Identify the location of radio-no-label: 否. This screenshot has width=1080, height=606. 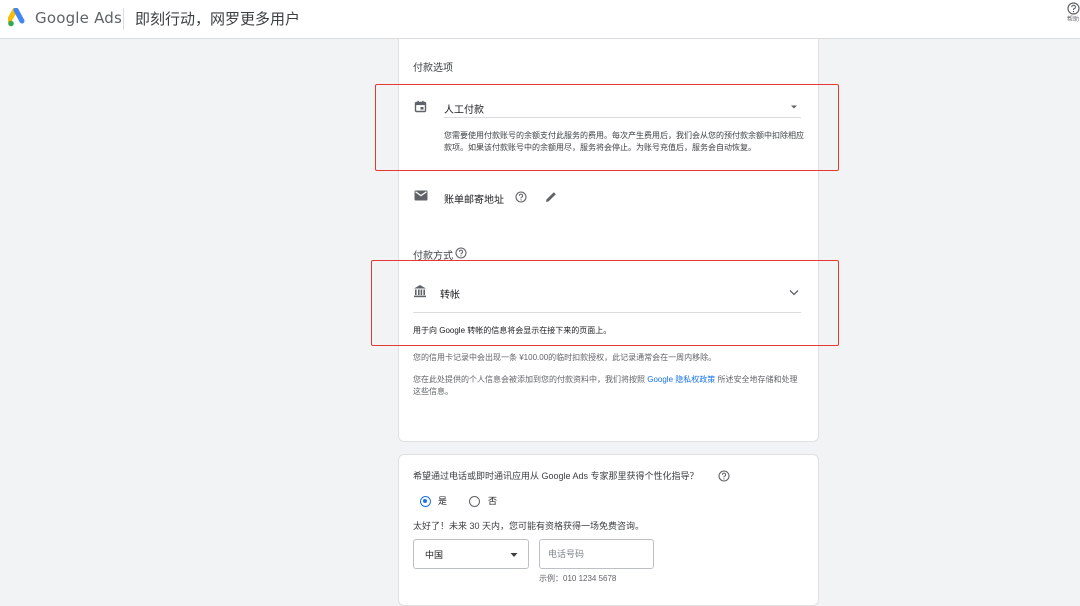
(493, 501).